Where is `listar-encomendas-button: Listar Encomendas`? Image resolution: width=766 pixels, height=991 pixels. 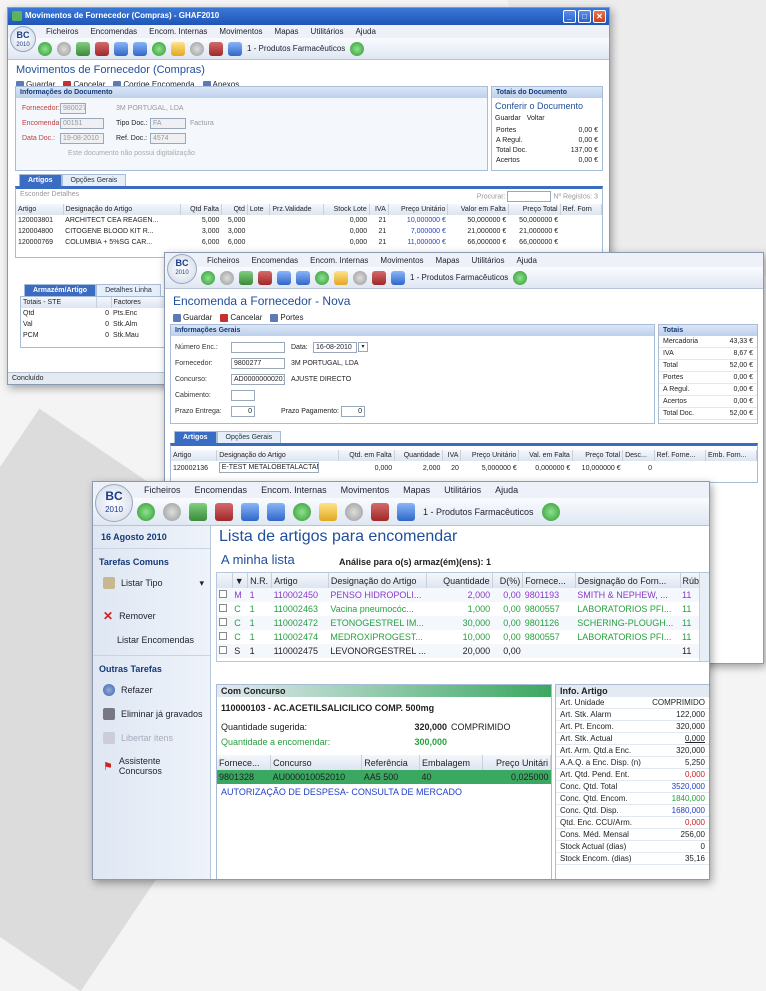
listar-encomendas-button: Listar Encomendas is located at coordinates (151, 640).